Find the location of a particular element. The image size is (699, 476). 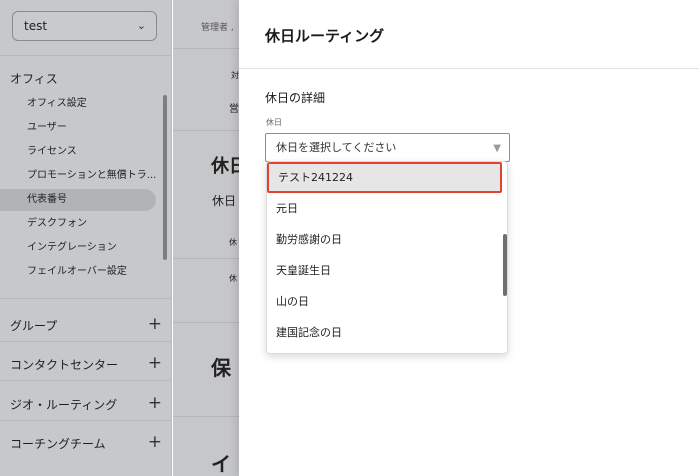

dropdown-option-test-241224: テスト241224 is located at coordinates (384, 177).